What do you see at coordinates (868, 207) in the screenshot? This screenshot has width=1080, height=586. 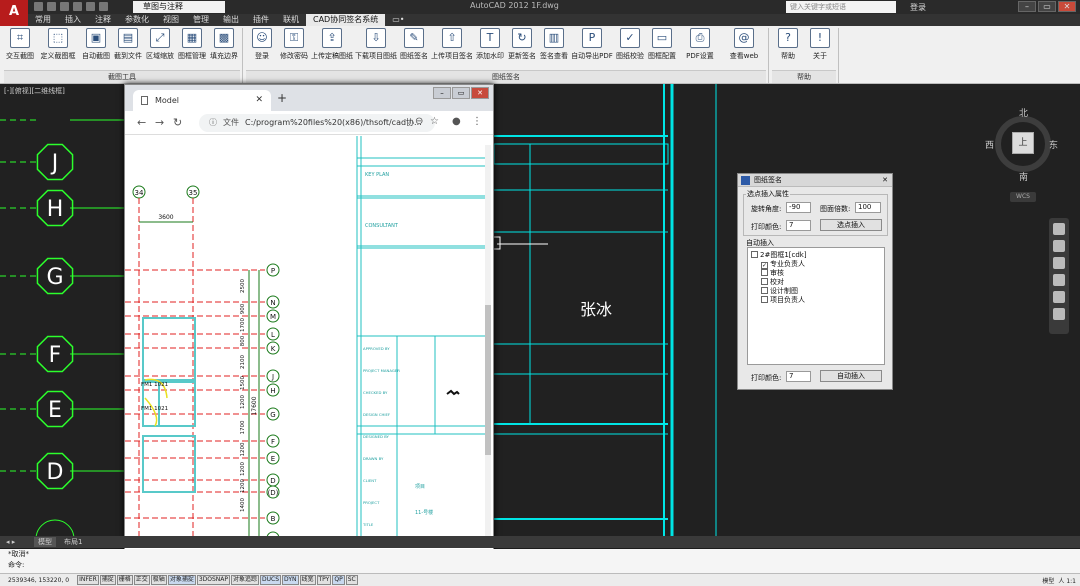 I see `scale-input: 100` at bounding box center [868, 207].